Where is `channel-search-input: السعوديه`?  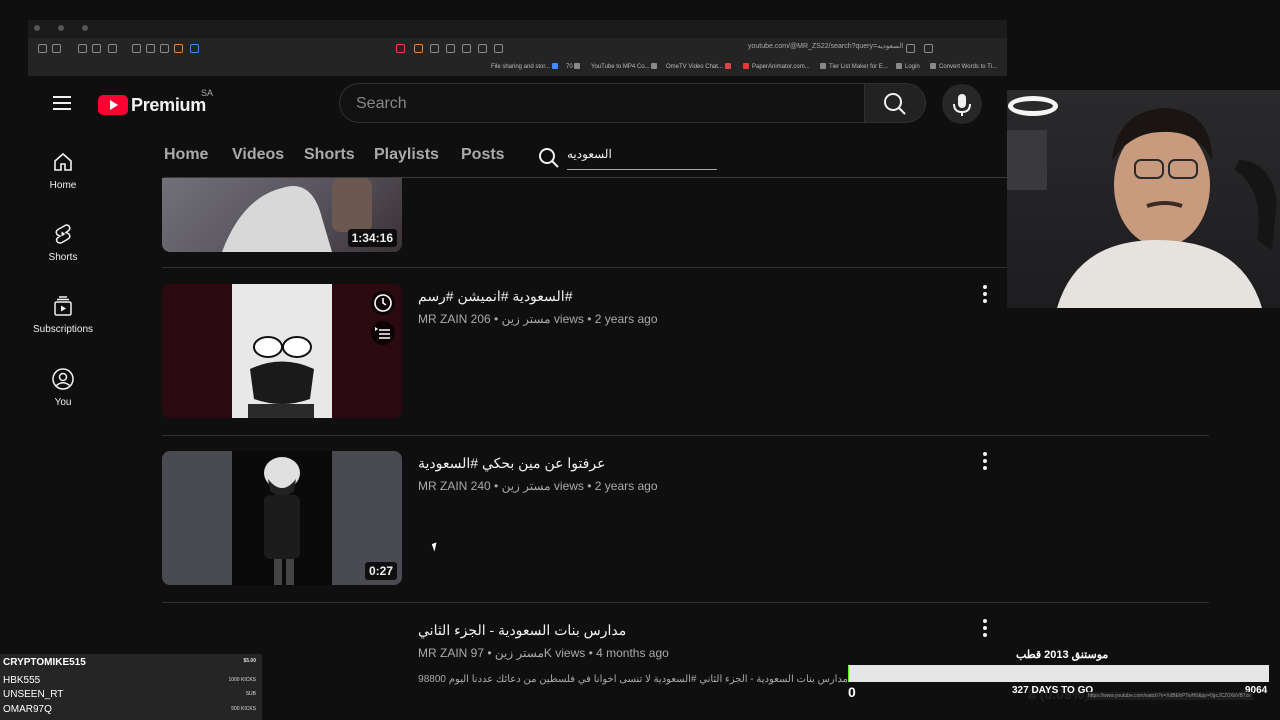
channel-search-input: السعوديه is located at coordinates (589, 154).